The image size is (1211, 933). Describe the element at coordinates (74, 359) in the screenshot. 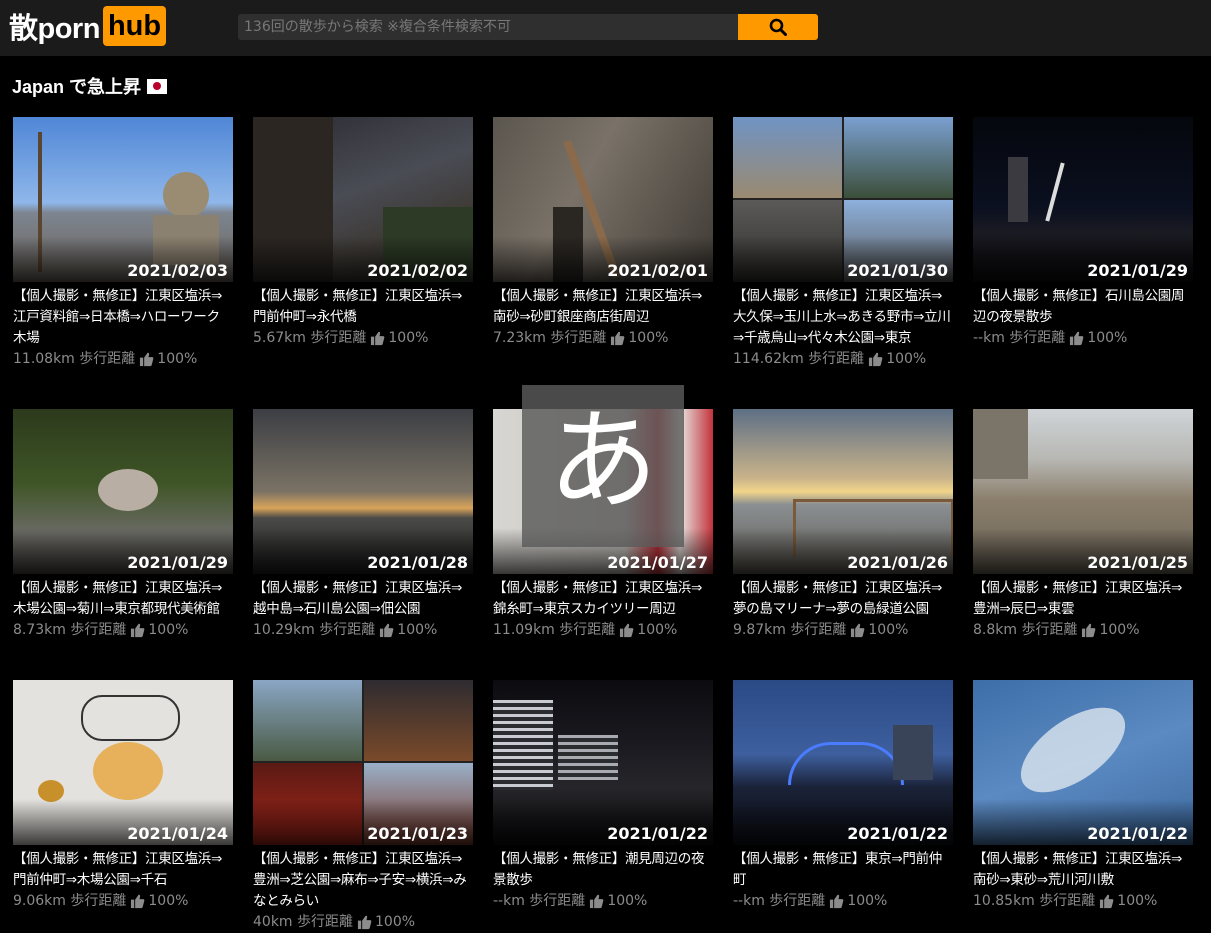

I see `video-distance: 11.08km 歩行距離` at that location.